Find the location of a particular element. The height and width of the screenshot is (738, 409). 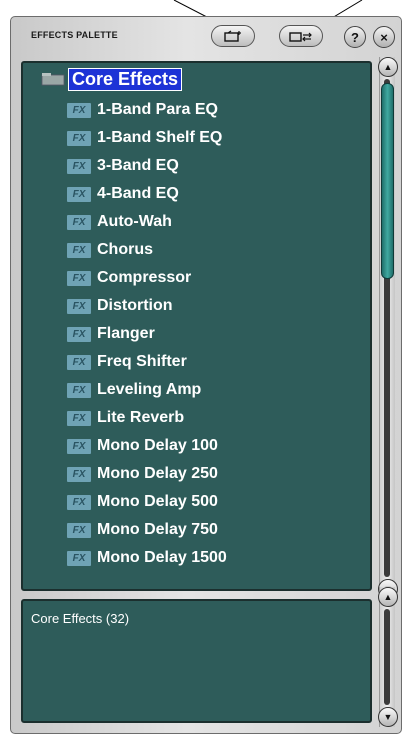

move-icon is located at coordinates (300, 37).